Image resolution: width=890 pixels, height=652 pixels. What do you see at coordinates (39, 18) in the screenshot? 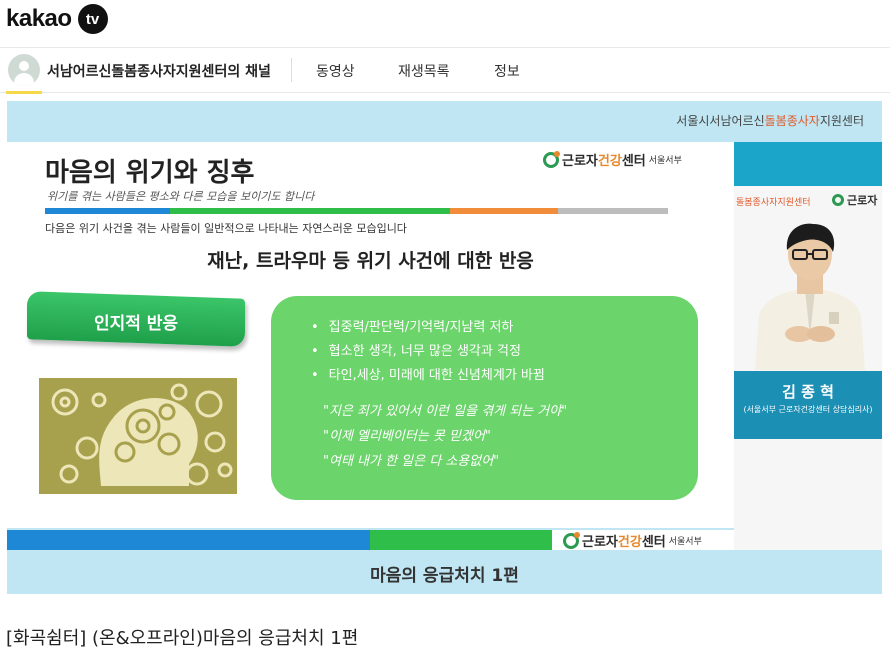
I see `logo-text: kakao` at bounding box center [39, 18].